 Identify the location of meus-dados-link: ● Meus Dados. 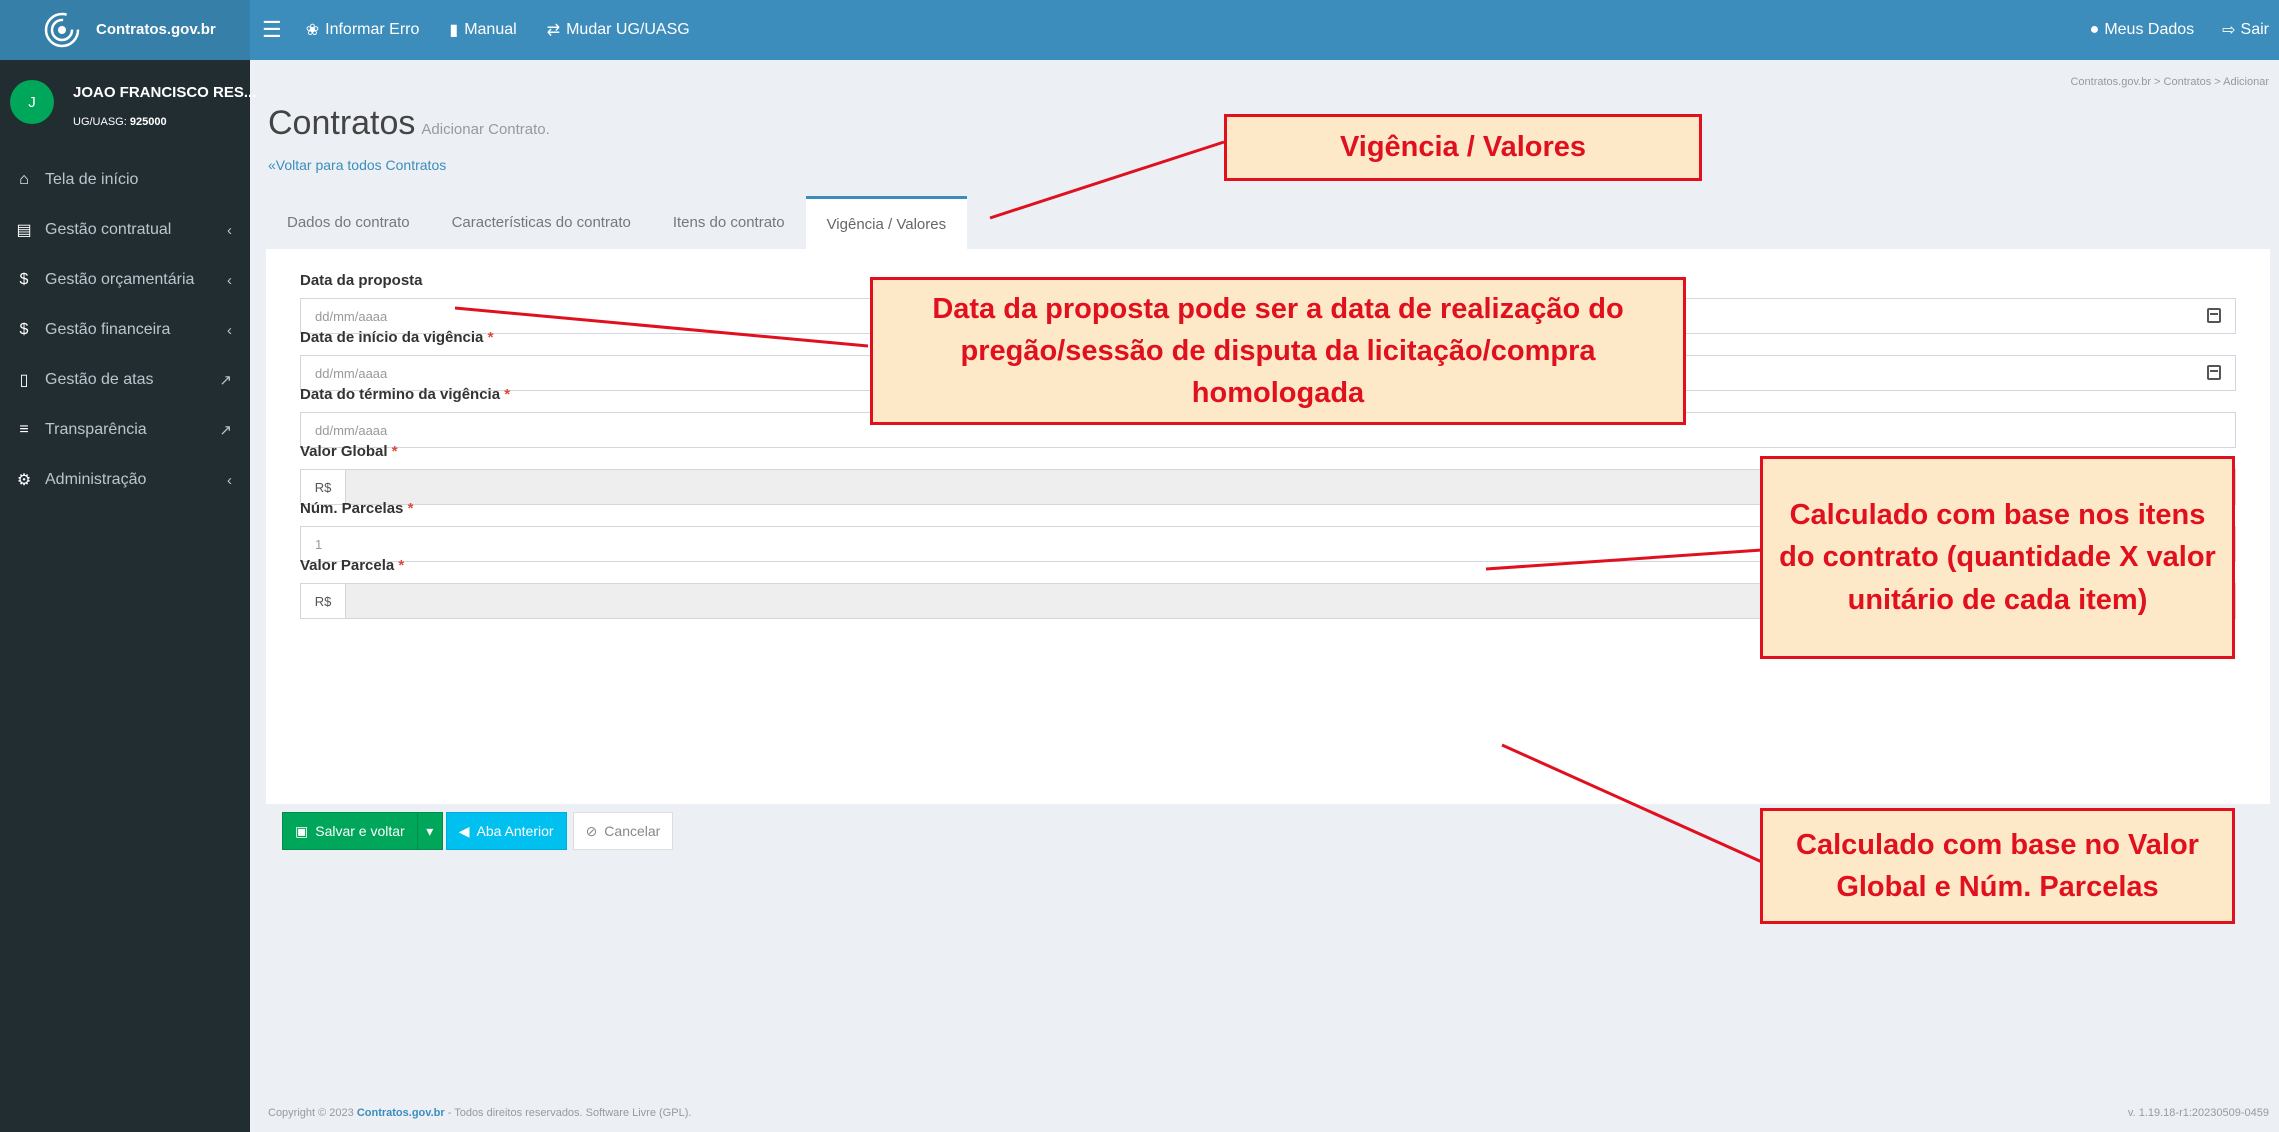
(2142, 30).